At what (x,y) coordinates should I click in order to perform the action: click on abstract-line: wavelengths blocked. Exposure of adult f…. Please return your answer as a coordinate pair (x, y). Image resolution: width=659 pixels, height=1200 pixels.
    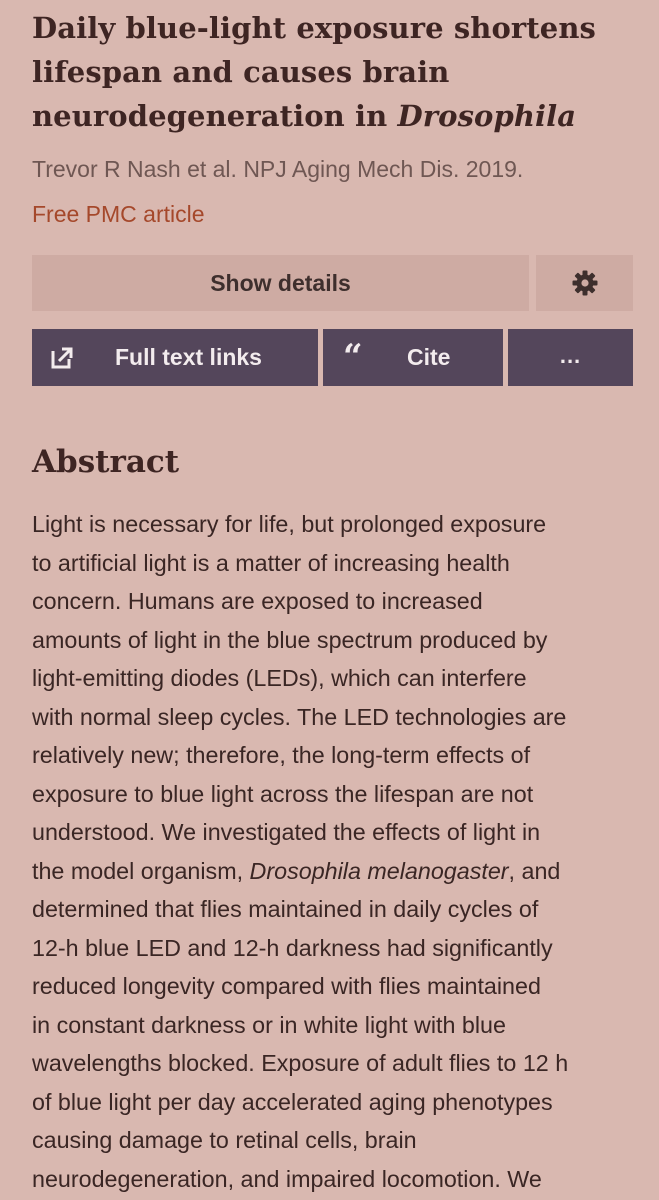
    Looking at the image, I should click on (300, 1063).